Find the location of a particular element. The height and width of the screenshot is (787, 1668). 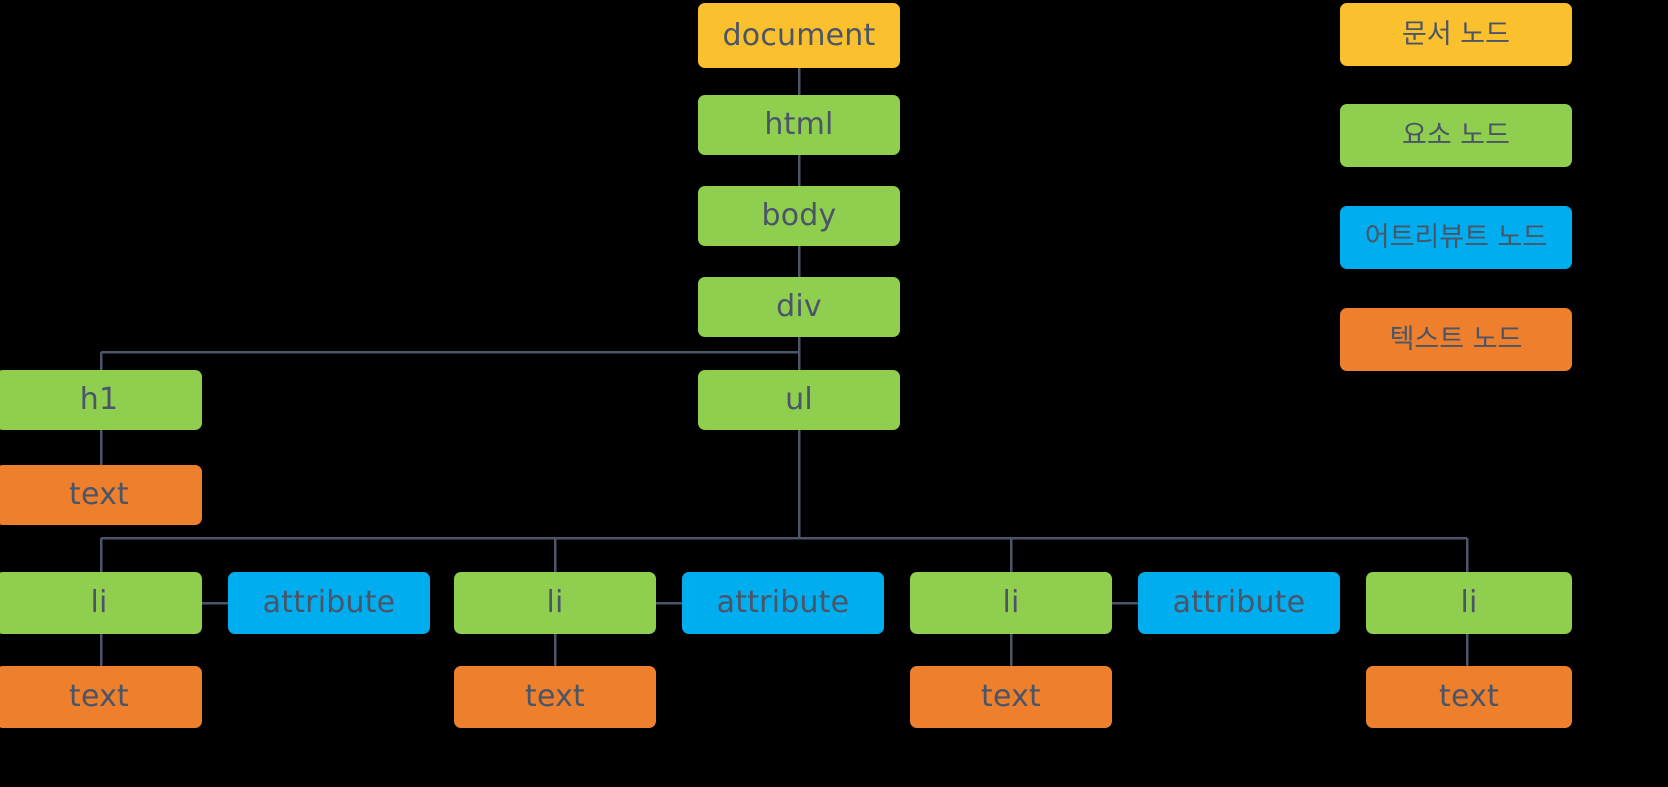

node-li-1: li is located at coordinates (101, 603).